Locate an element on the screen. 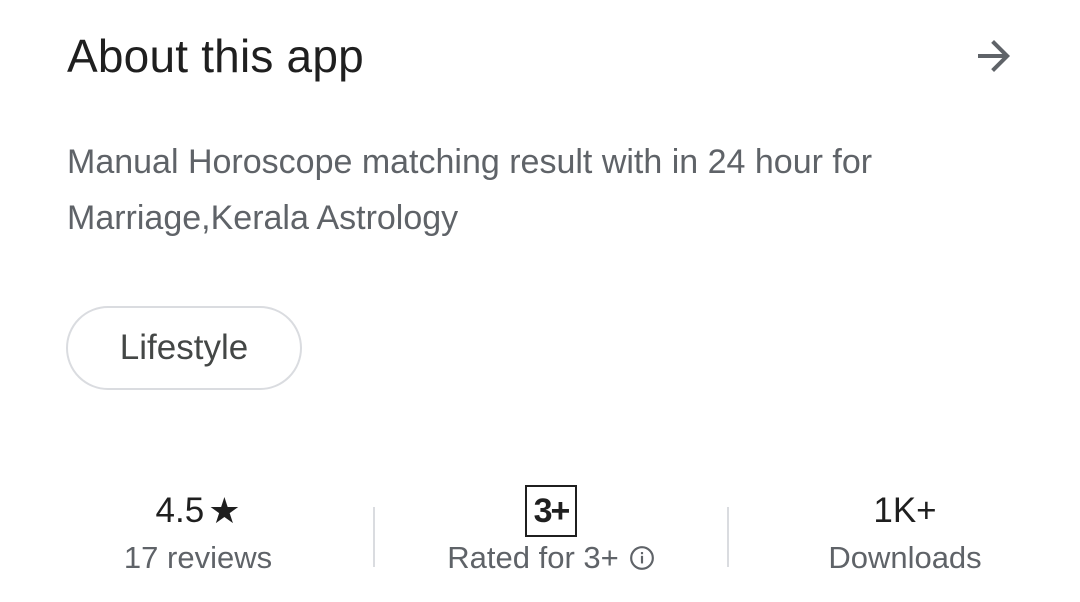  downloads-label: Downloads is located at coordinates (905, 557).